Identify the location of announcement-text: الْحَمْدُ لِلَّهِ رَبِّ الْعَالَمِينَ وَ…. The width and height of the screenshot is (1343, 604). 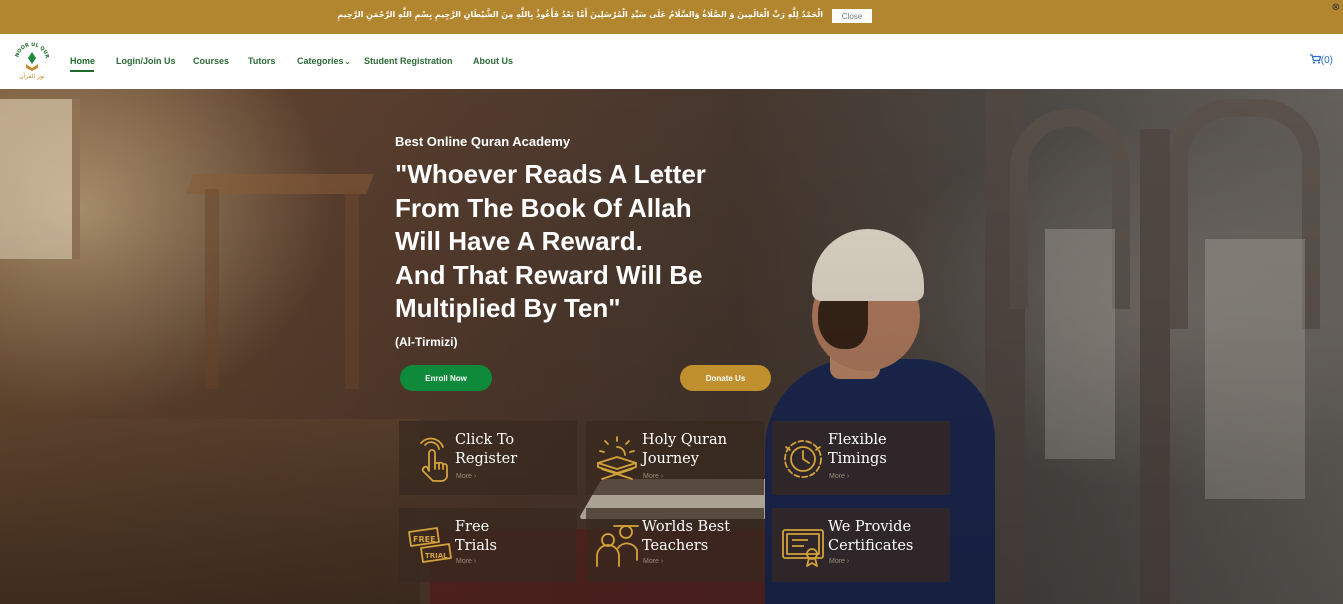
(580, 14).